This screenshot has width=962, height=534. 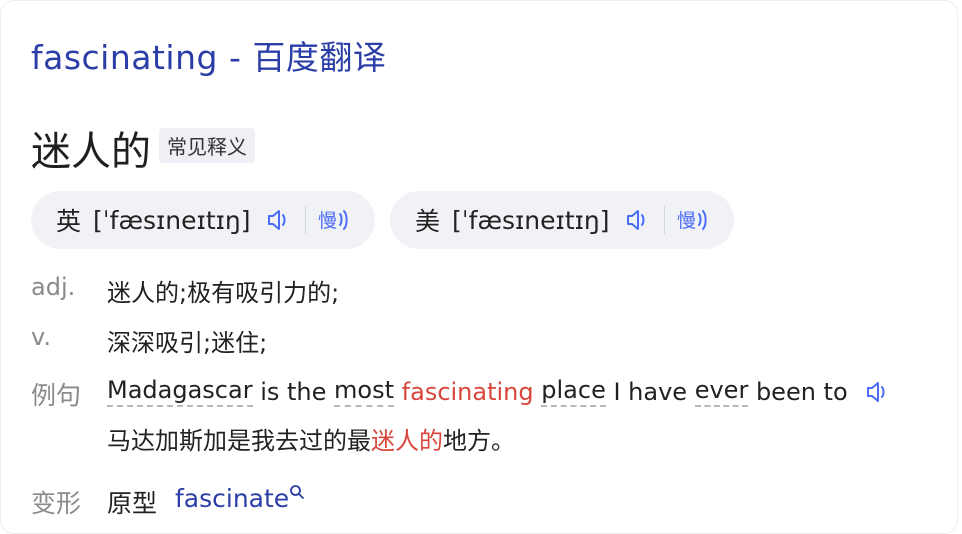 What do you see at coordinates (650, 391) in the screenshot?
I see `example-text: I have` at bounding box center [650, 391].